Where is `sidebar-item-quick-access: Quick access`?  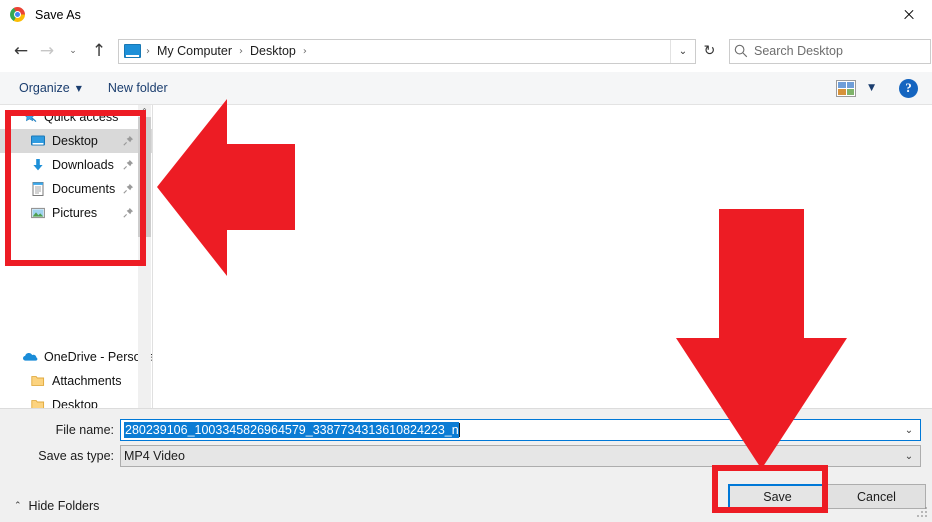
sidebar-item-quick-access: Quick access is located at coordinates (76, 117).